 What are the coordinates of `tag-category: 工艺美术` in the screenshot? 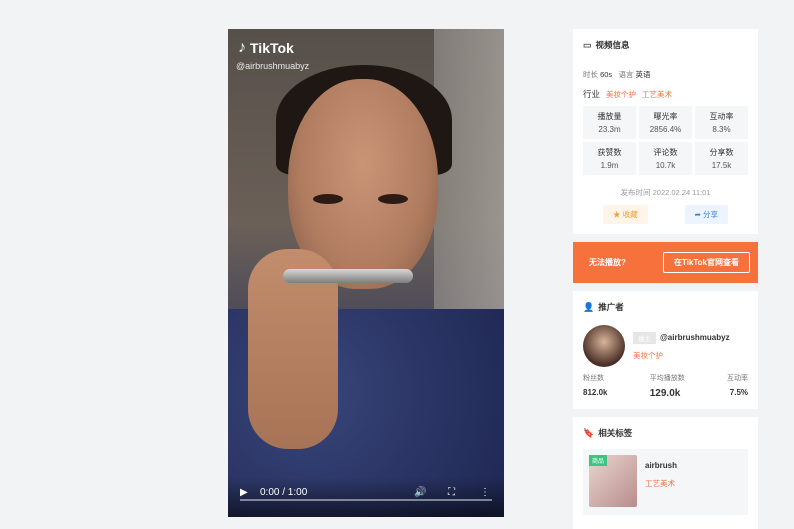 It's located at (660, 483).